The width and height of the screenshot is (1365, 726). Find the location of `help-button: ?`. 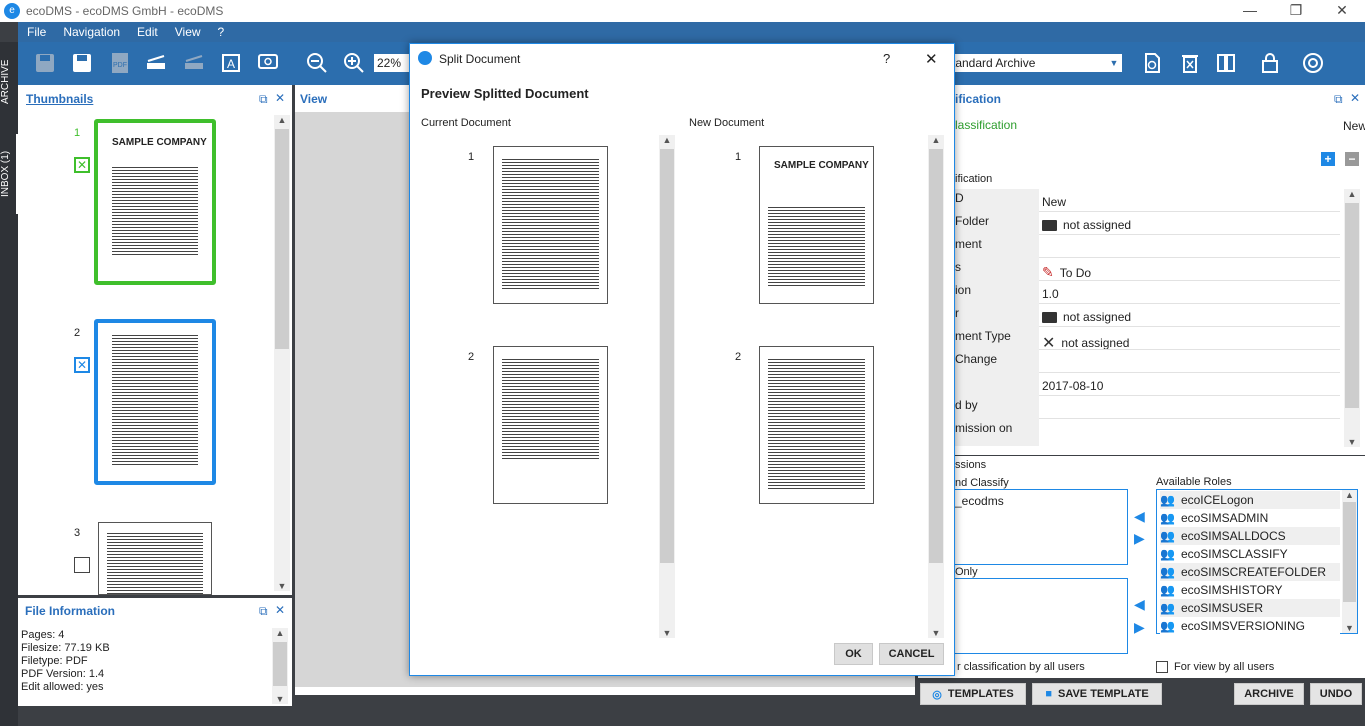

help-button: ? is located at coordinates (886, 58).